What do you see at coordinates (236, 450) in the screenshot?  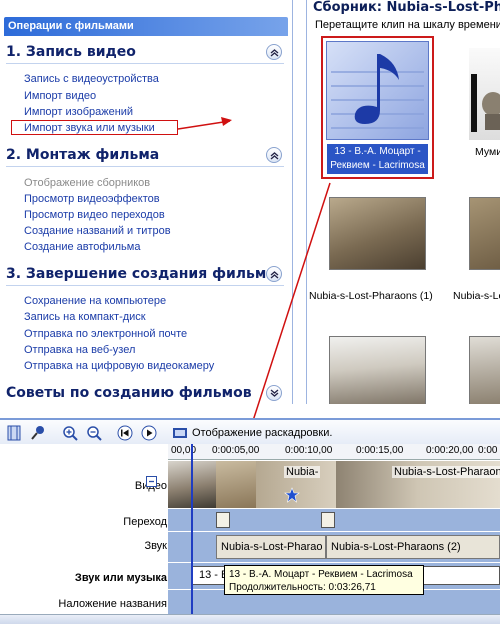 I see `ruler-tick-label: 0:00:05,00` at bounding box center [236, 450].